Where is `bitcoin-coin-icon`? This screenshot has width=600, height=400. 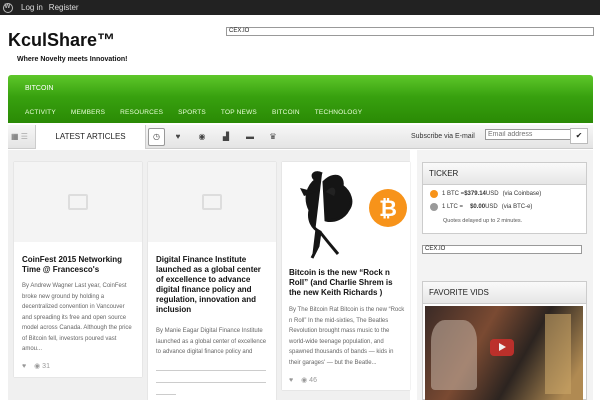
bitcoin-coin-icon is located at coordinates (434, 194).